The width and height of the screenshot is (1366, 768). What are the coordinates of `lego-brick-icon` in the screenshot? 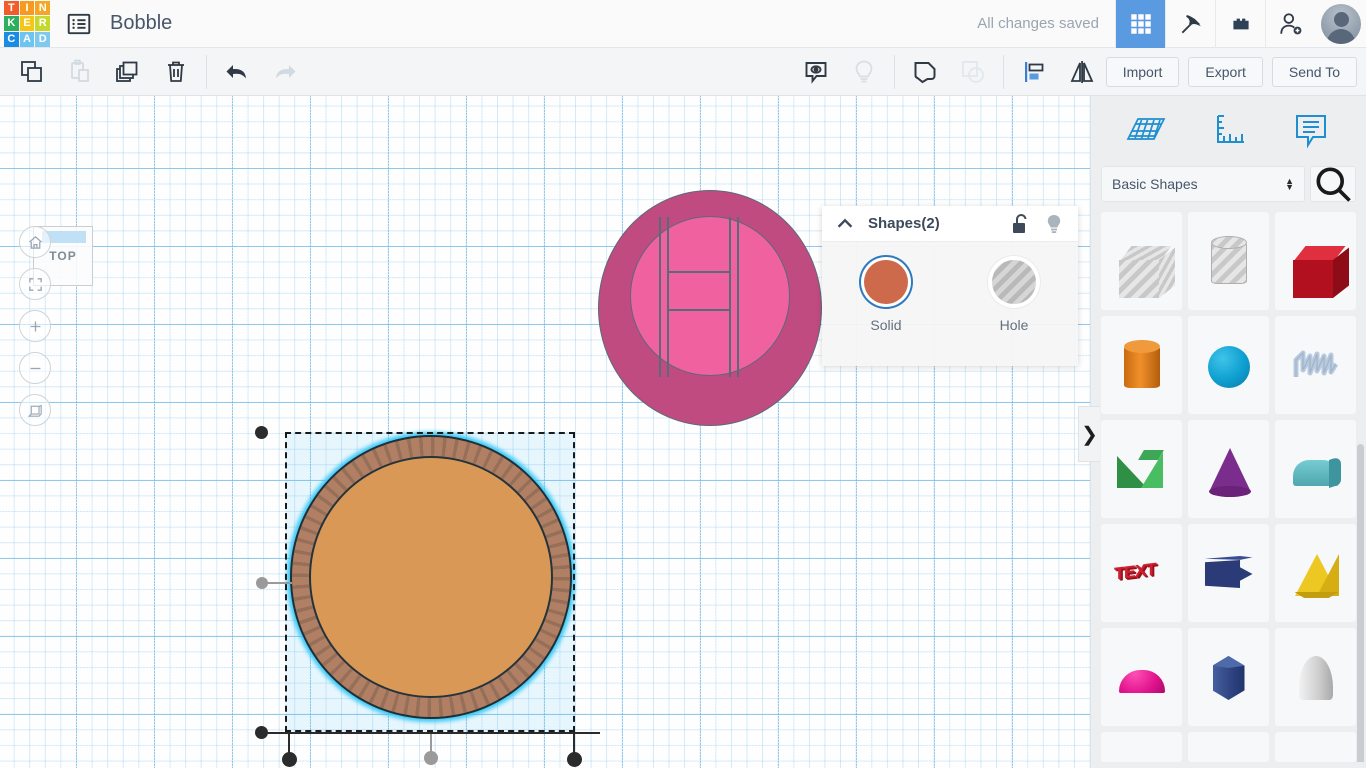 It's located at (1240, 24).